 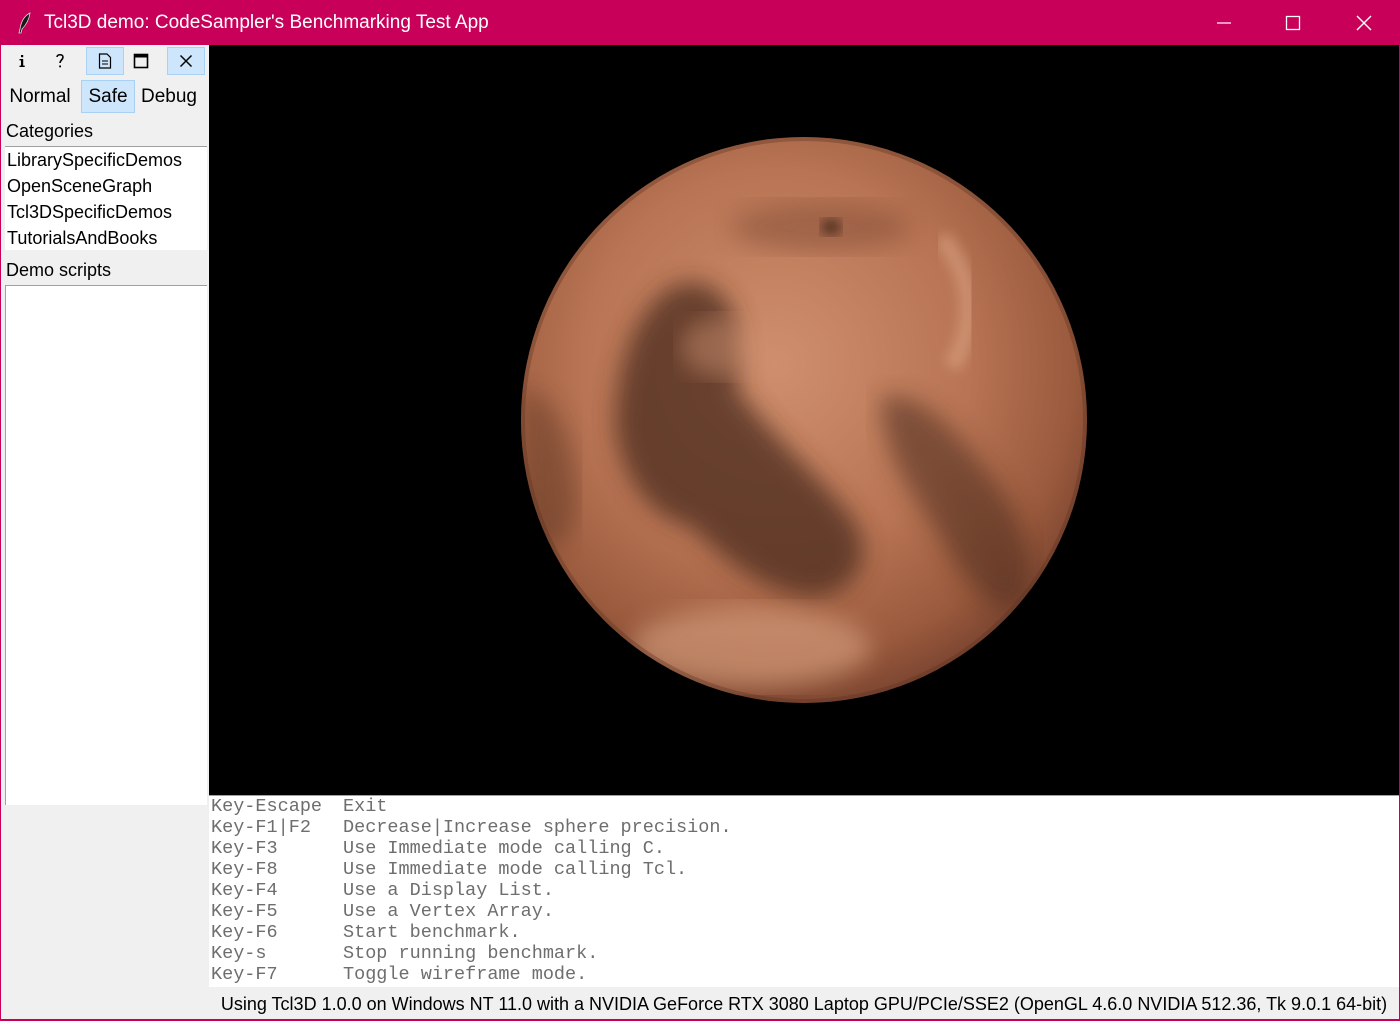 I want to click on maximize-icon, so click(x=1293, y=23).